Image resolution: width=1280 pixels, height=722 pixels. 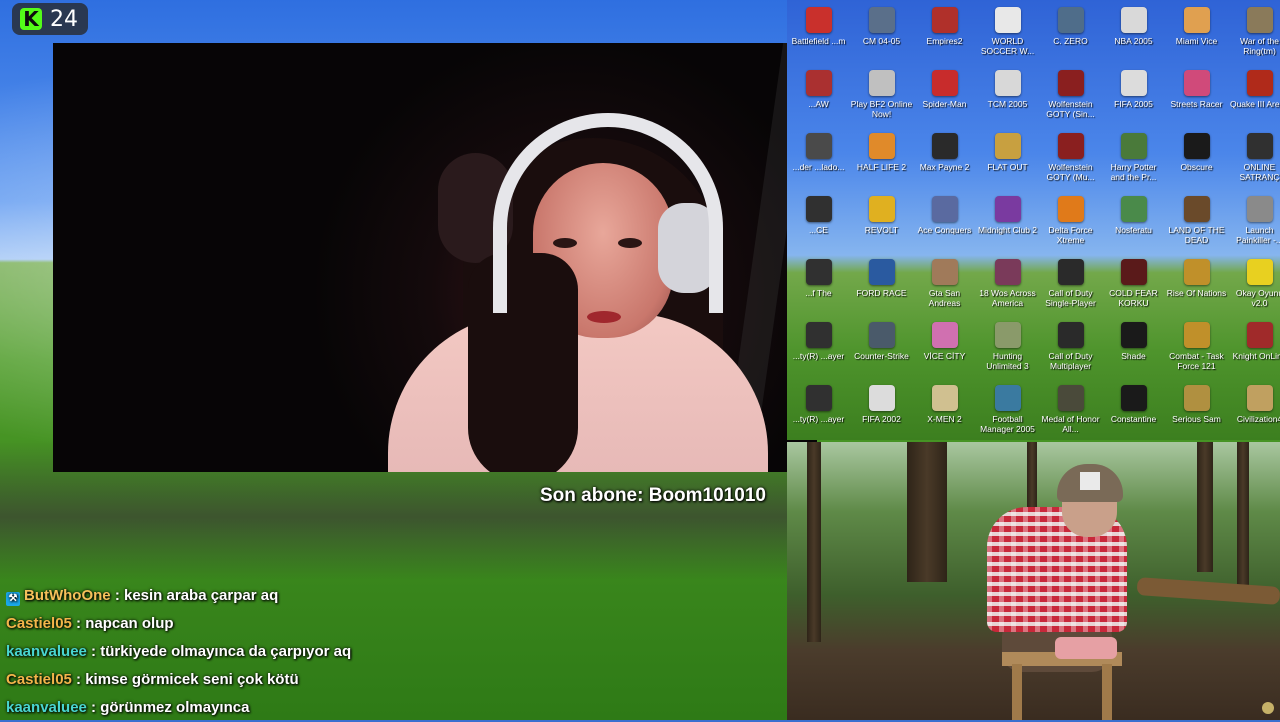 I want to click on desktop-shortcut: Battlefield ...m, so click(x=818, y=31).